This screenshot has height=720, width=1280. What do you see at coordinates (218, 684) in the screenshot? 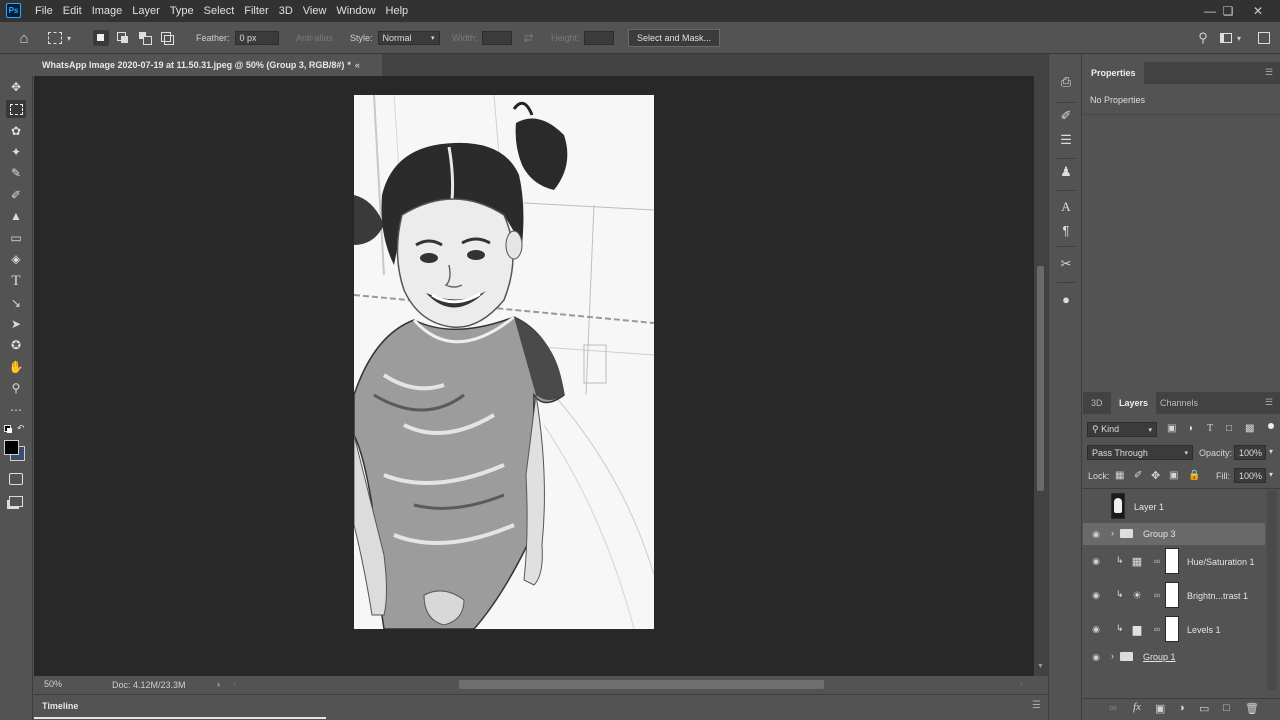
I see `status-menu-chevron-icon: ›` at bounding box center [218, 684].